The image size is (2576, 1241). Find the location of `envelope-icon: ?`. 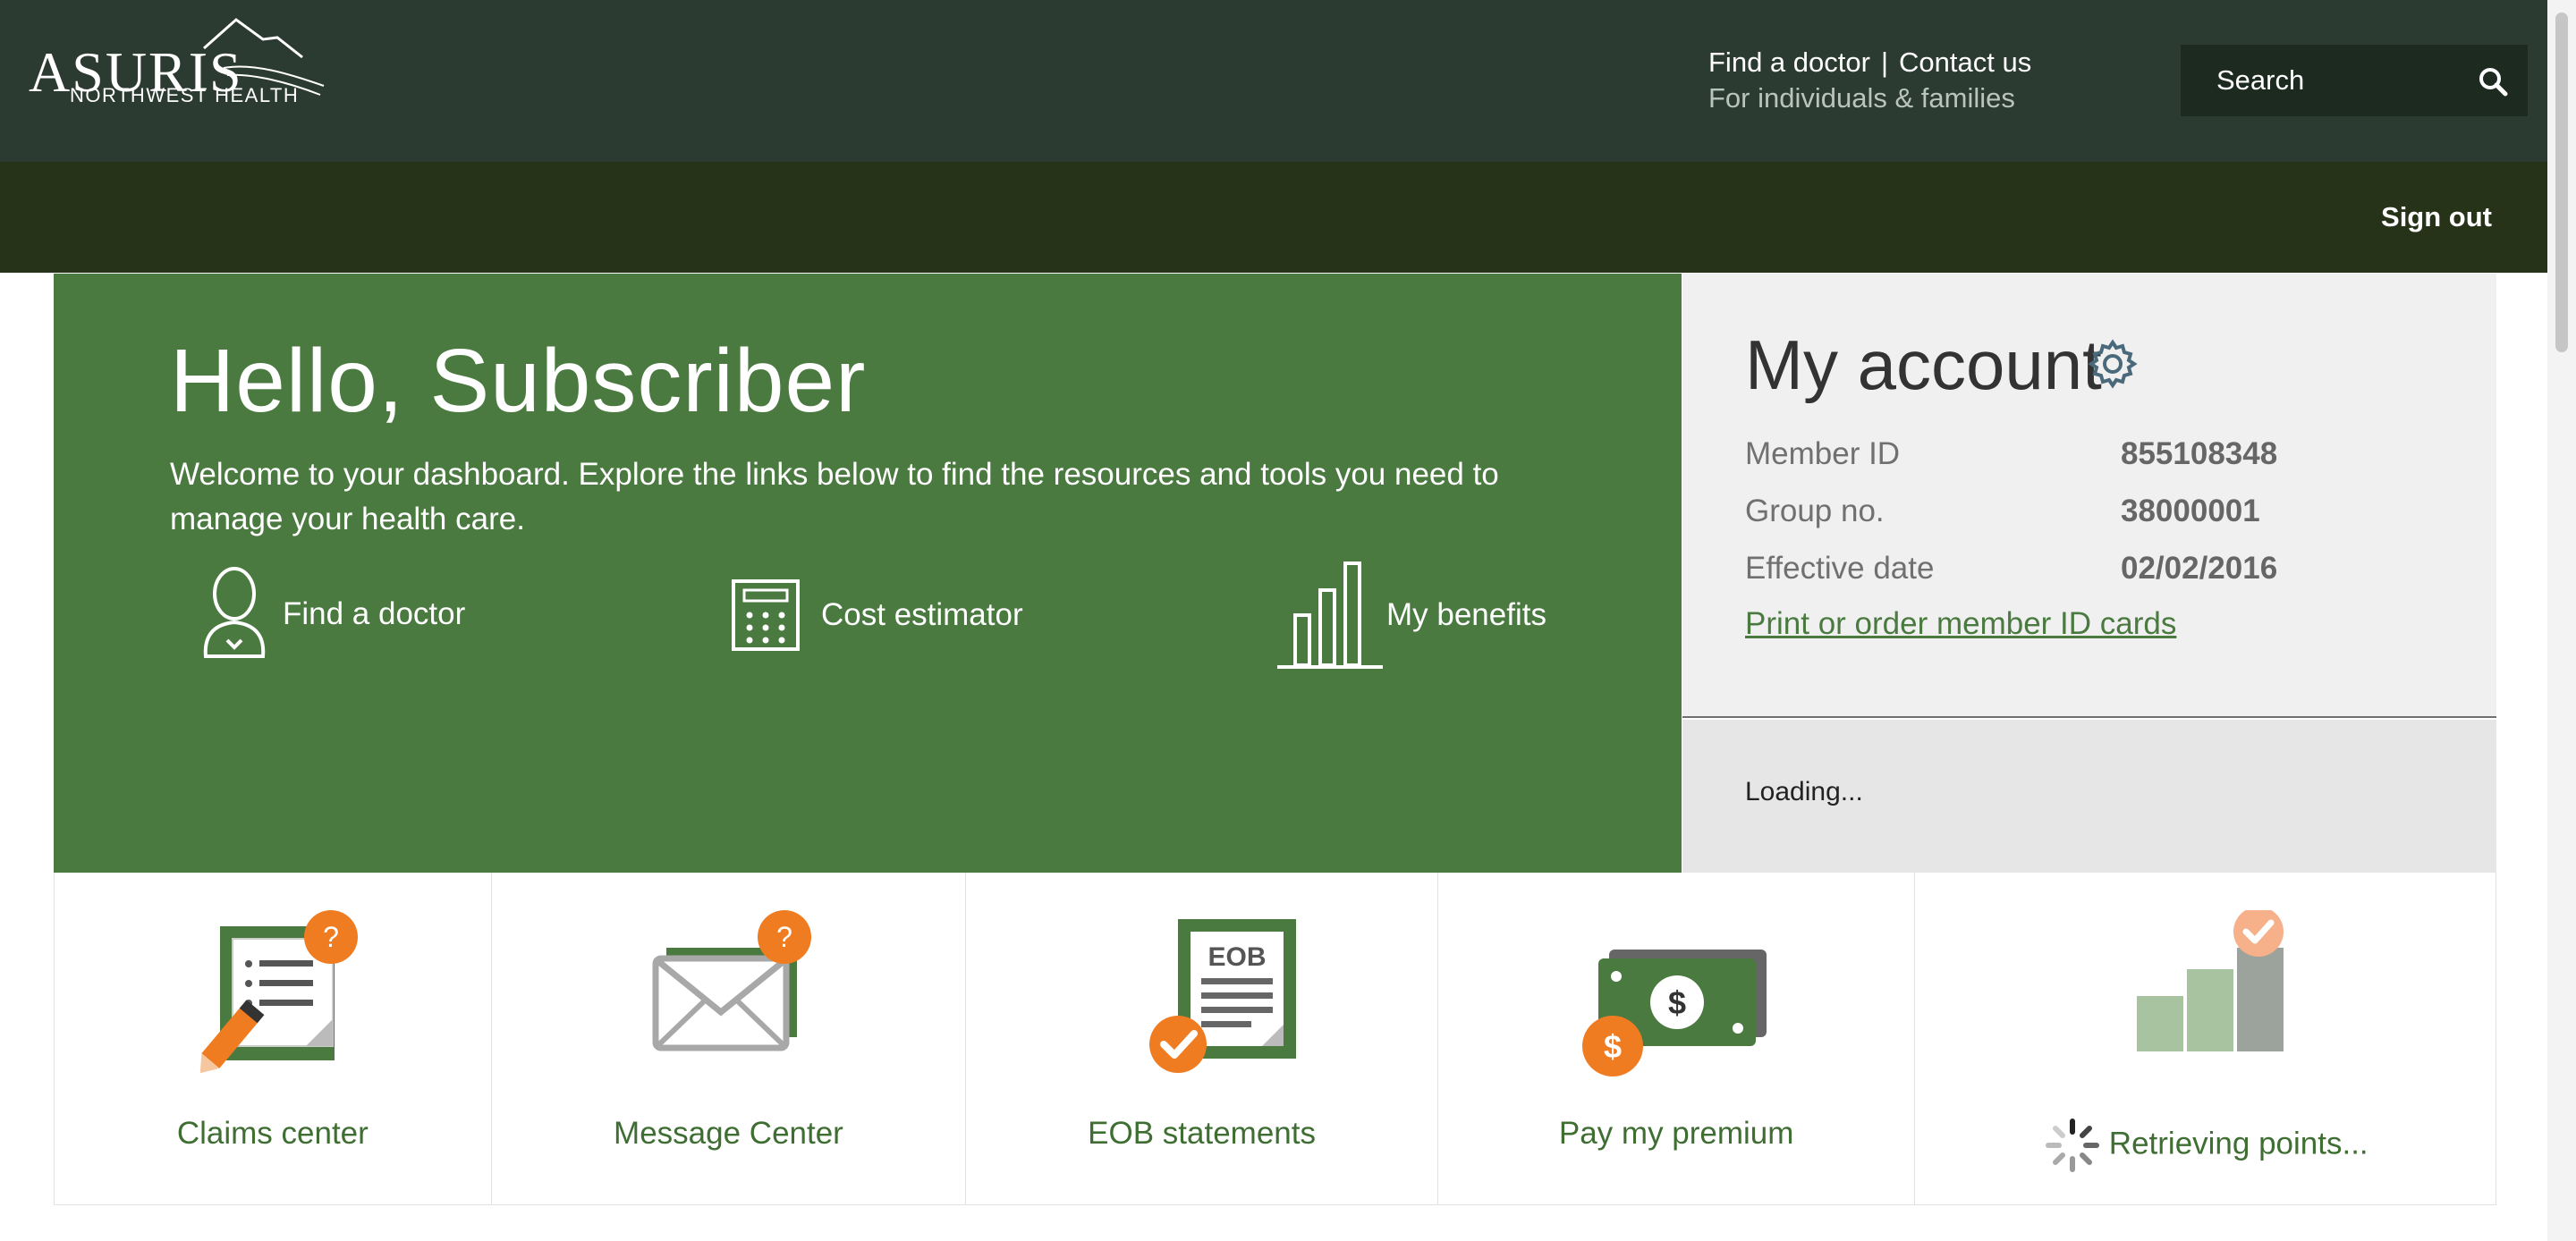

envelope-icon: ? is located at coordinates (732, 980).